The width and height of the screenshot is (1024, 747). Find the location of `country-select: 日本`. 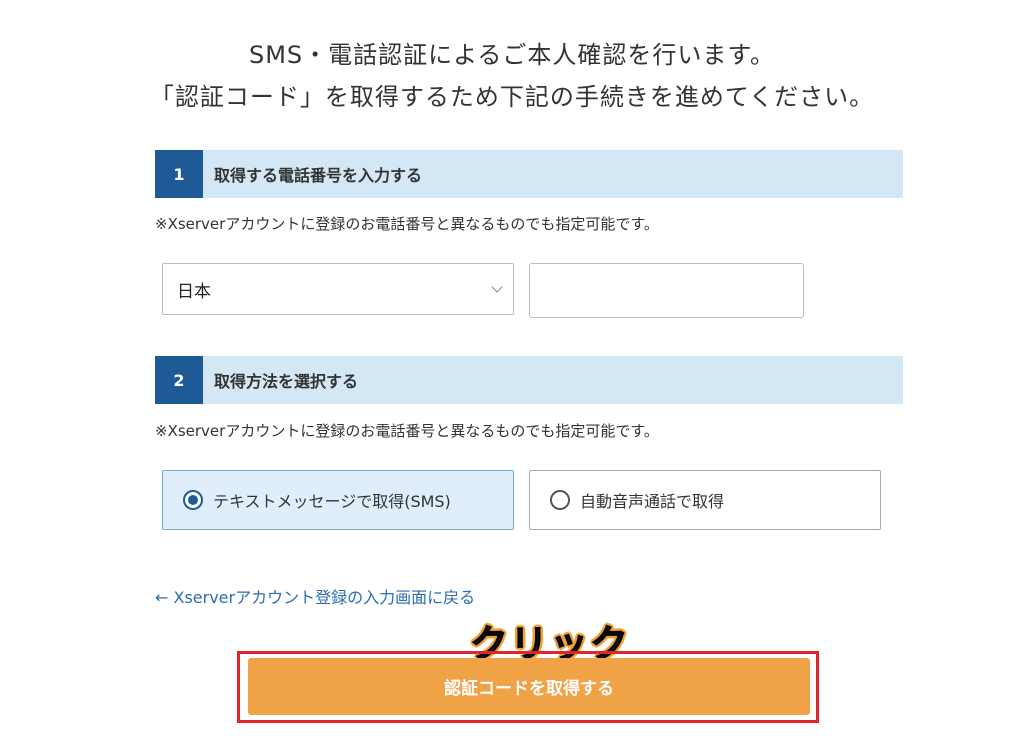

country-select: 日本 is located at coordinates (338, 289).